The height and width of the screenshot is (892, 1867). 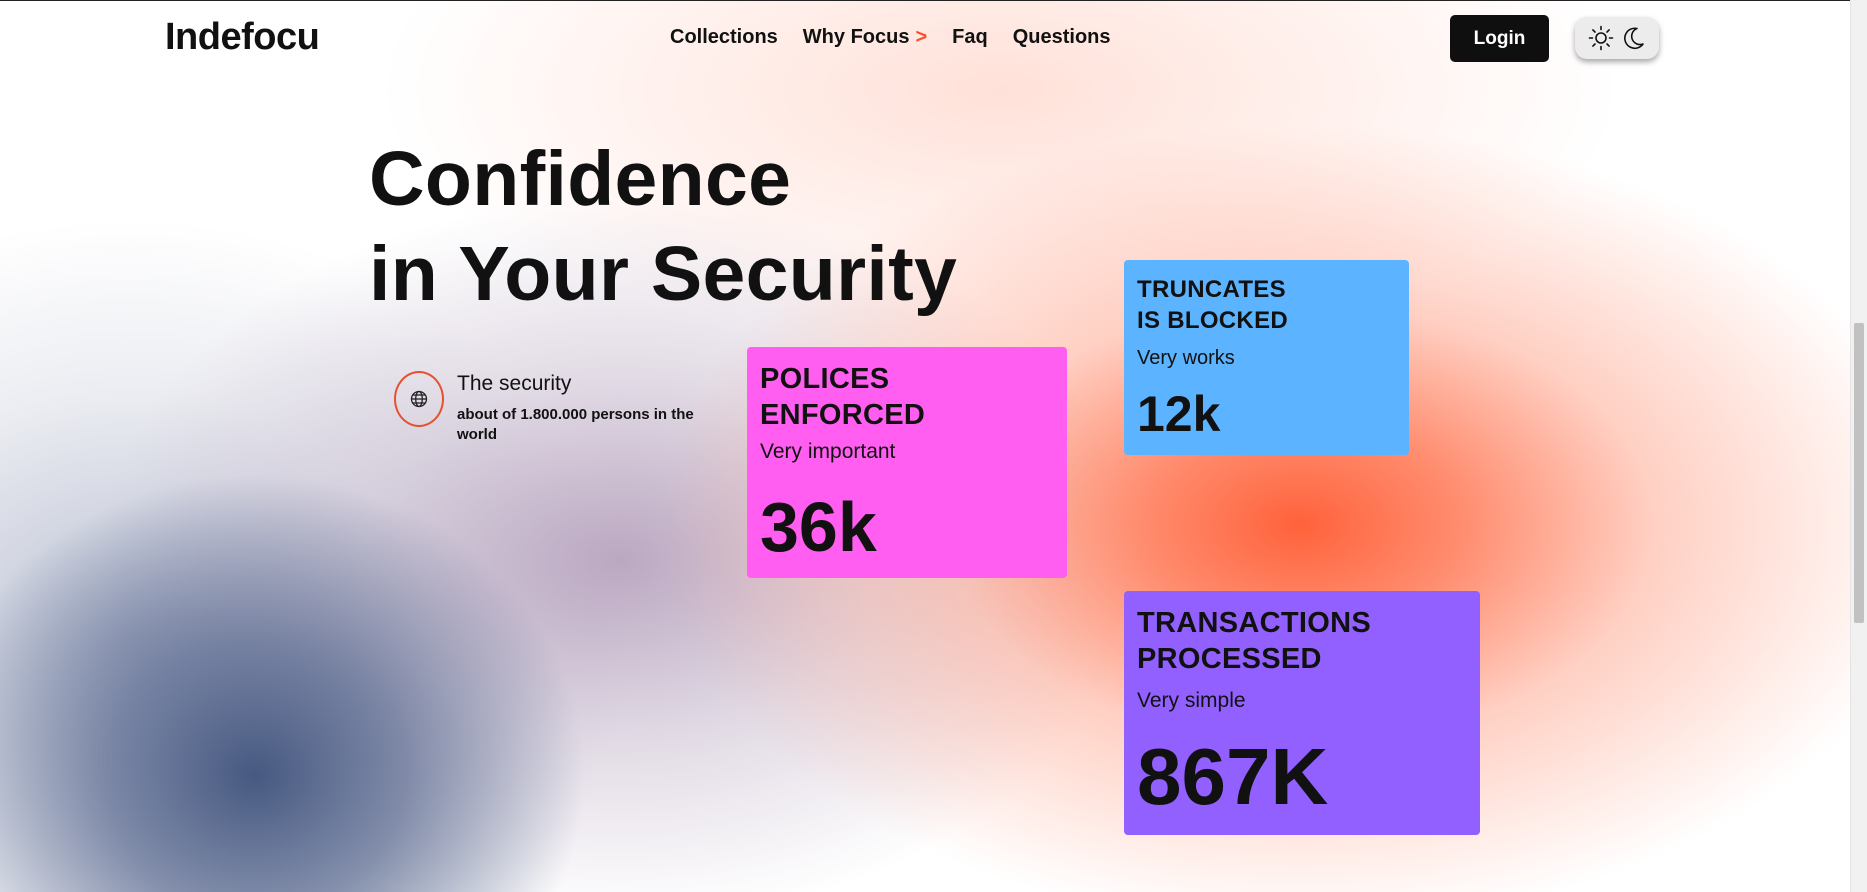 I want to click on stat-card-subtitle: Very important, so click(x=828, y=451).